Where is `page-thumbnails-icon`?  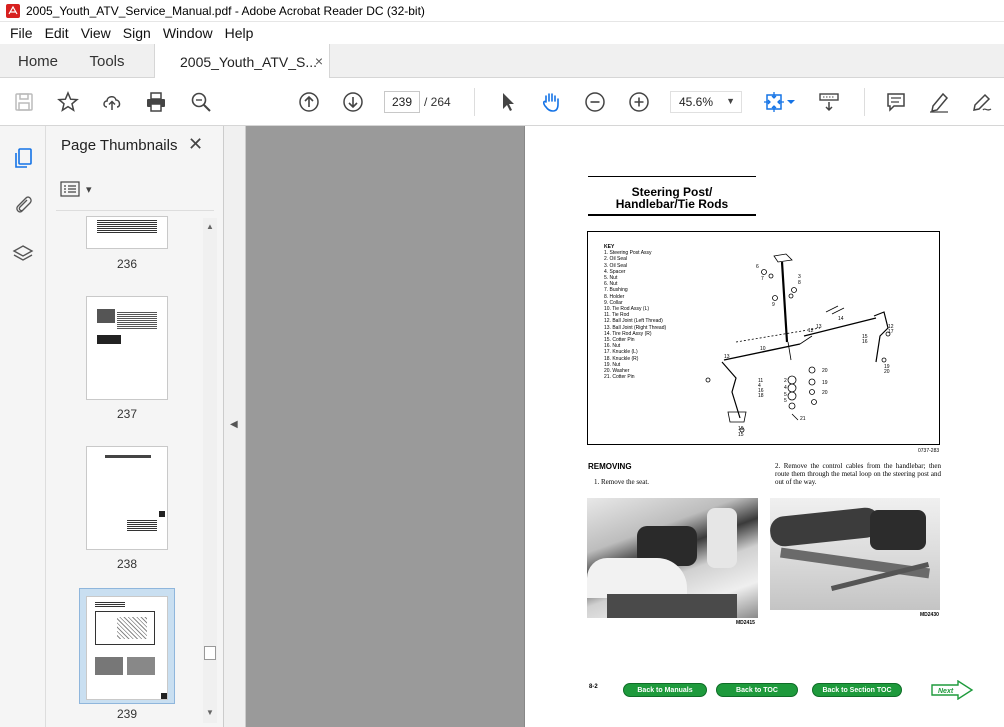 page-thumbnails-icon is located at coordinates (23, 158).